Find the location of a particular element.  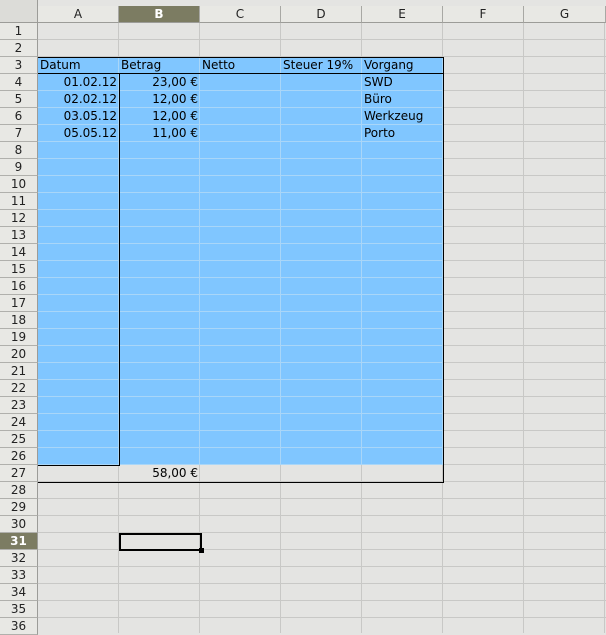

row-header-23: 23 is located at coordinates (19, 405).